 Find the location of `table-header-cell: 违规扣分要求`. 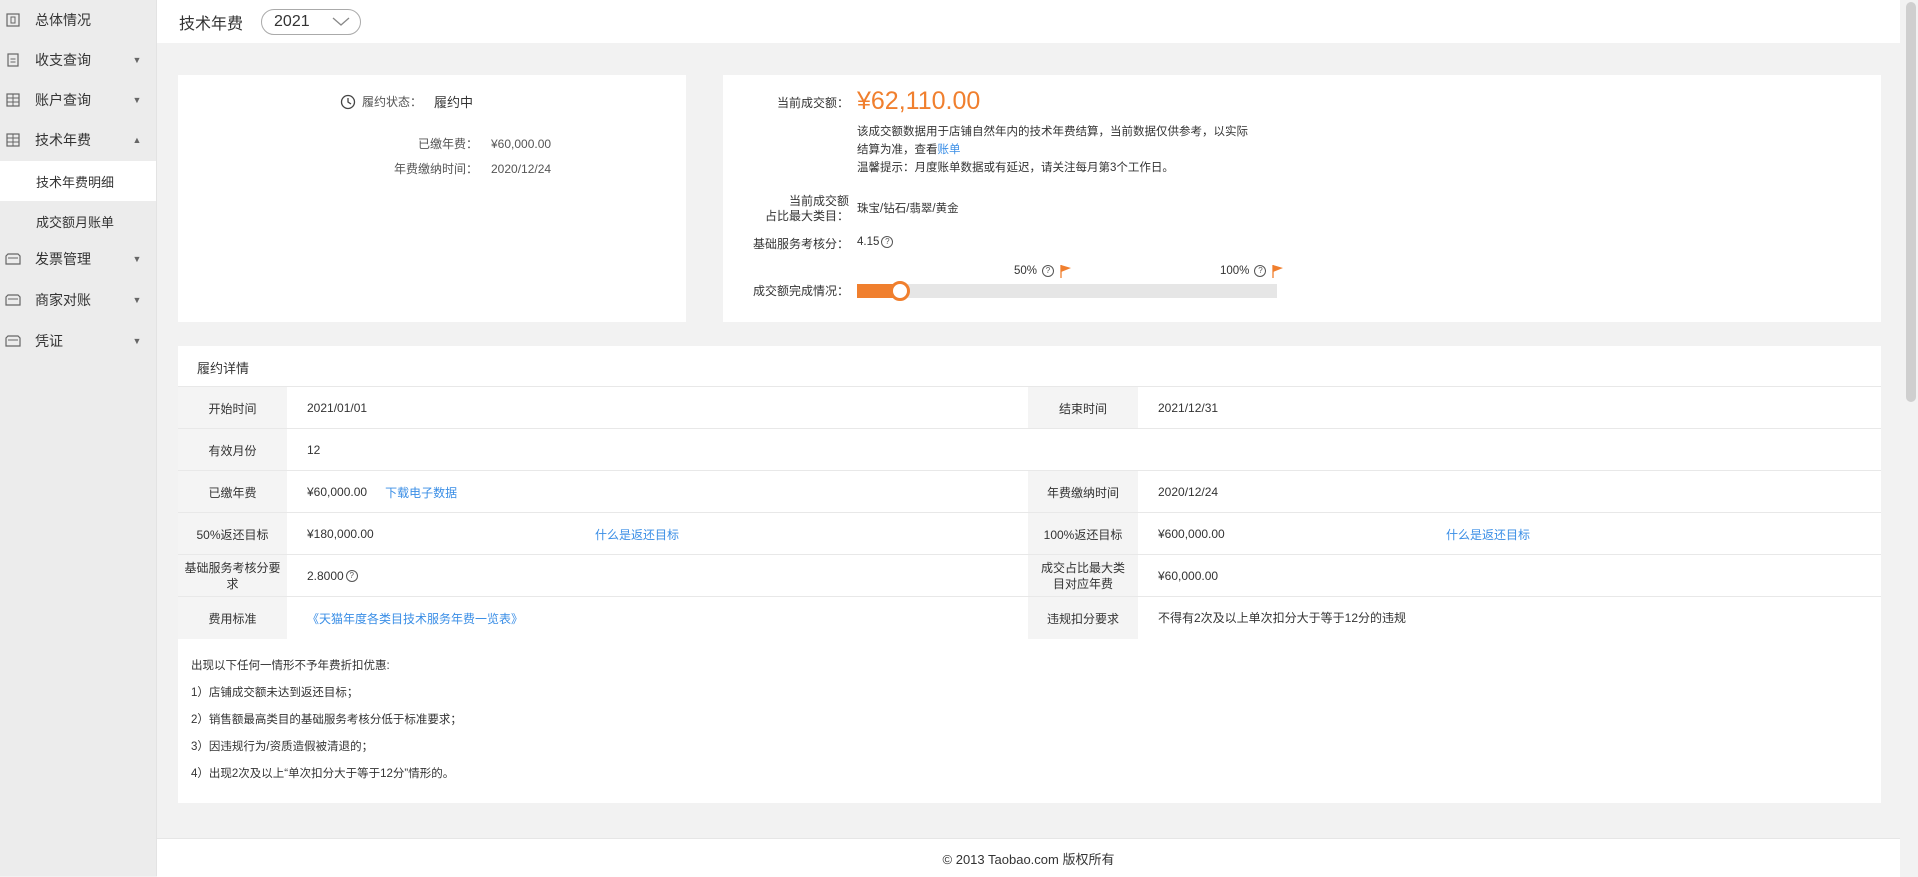

table-header-cell: 违规扣分要求 is located at coordinates (1083, 618).